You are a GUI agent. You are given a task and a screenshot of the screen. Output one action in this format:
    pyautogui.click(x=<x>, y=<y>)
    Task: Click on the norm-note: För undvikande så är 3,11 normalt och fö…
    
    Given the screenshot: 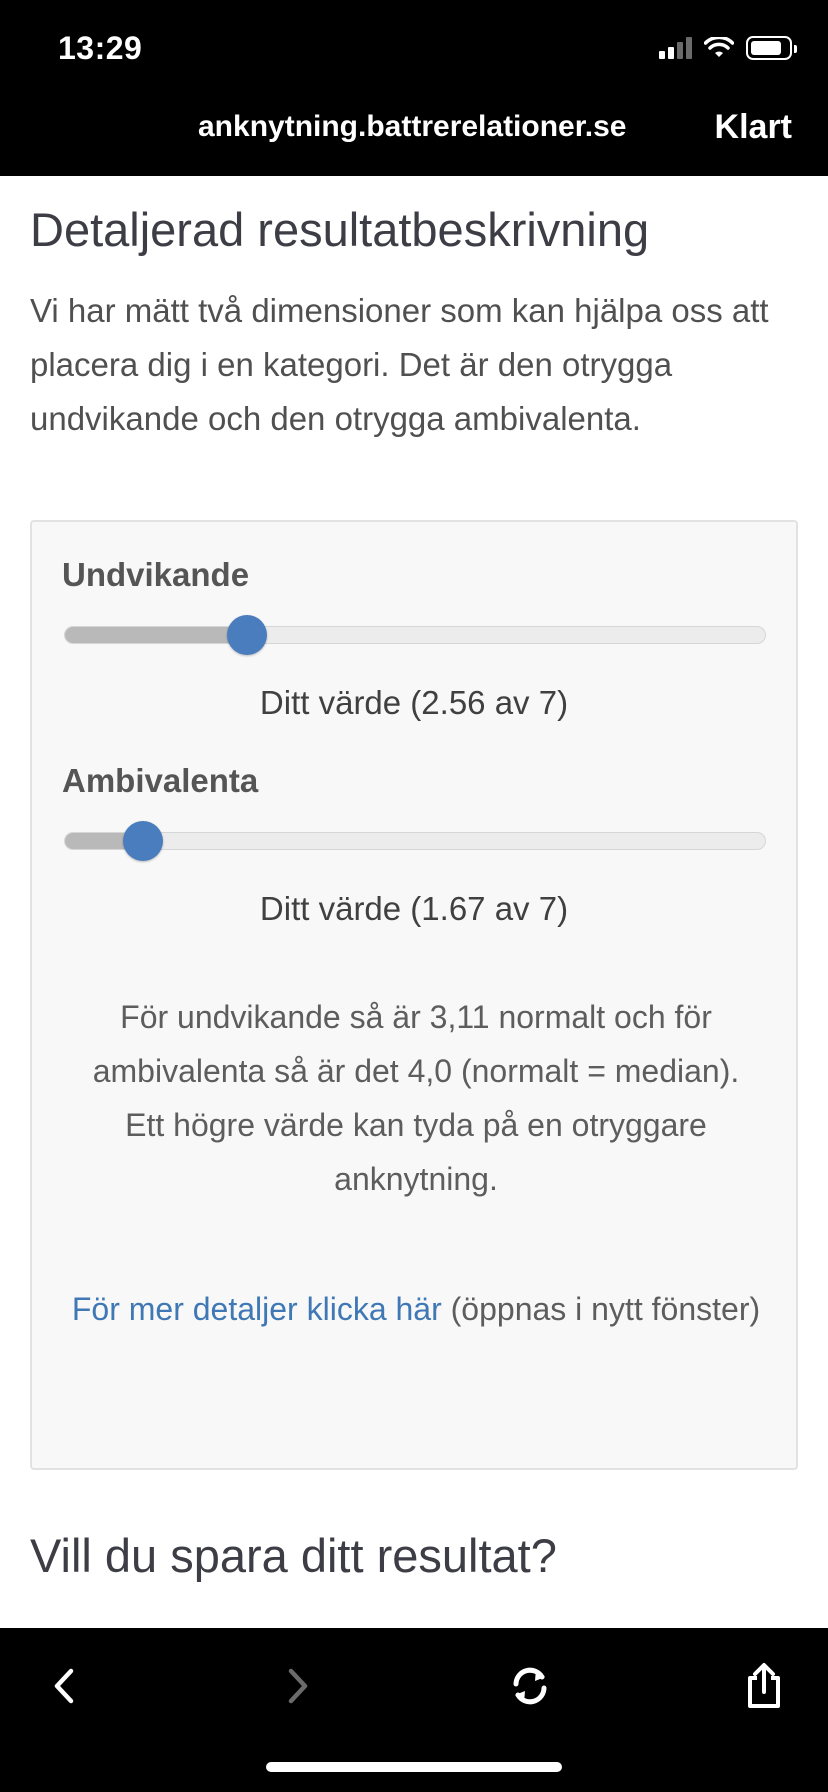 What is the action you would take?
    pyautogui.click(x=416, y=1098)
    